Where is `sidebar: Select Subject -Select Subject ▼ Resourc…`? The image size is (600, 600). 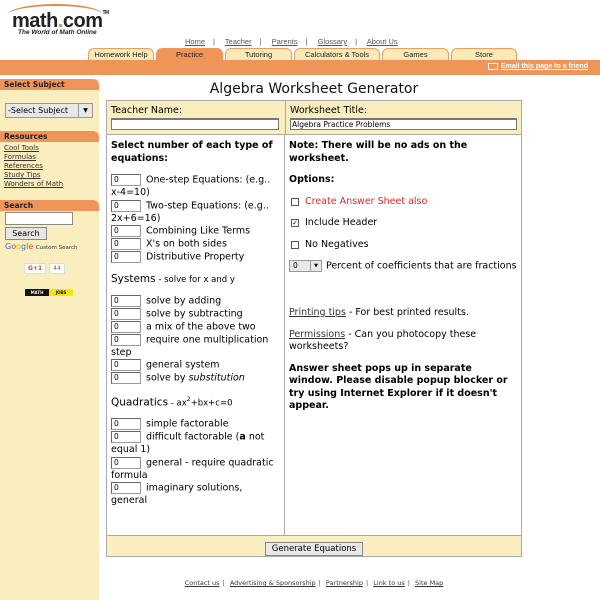 sidebar: Select Subject -Select Subject ▼ Resourc… is located at coordinates (49, 339).